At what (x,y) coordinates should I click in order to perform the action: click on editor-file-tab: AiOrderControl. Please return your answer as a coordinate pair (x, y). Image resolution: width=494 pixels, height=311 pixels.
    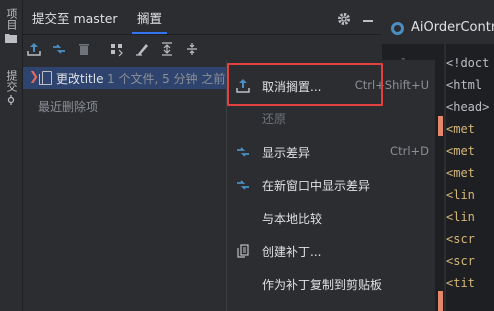
    Looking at the image, I should click on (438, 29).